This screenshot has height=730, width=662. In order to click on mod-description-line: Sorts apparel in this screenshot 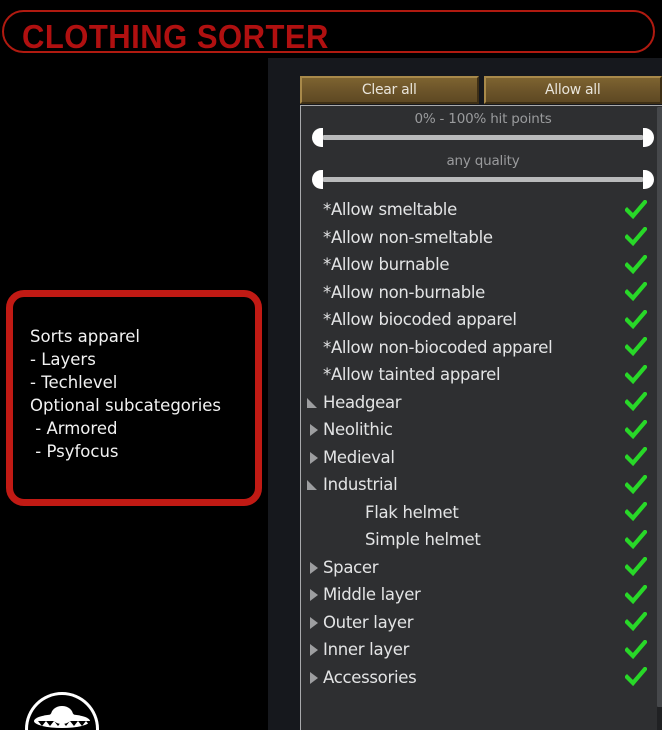, I will do `click(85, 336)`.